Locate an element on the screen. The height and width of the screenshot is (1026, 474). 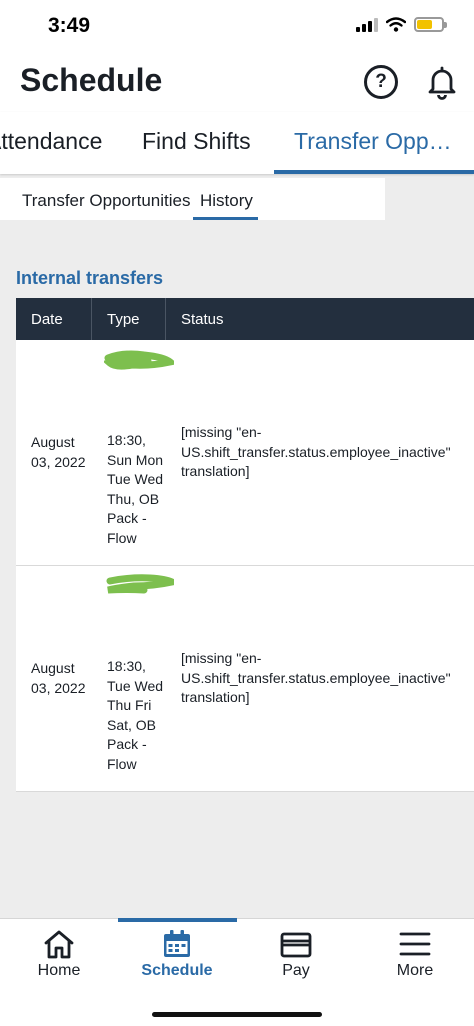
column-header-type: Type is located at coordinates (129, 319).